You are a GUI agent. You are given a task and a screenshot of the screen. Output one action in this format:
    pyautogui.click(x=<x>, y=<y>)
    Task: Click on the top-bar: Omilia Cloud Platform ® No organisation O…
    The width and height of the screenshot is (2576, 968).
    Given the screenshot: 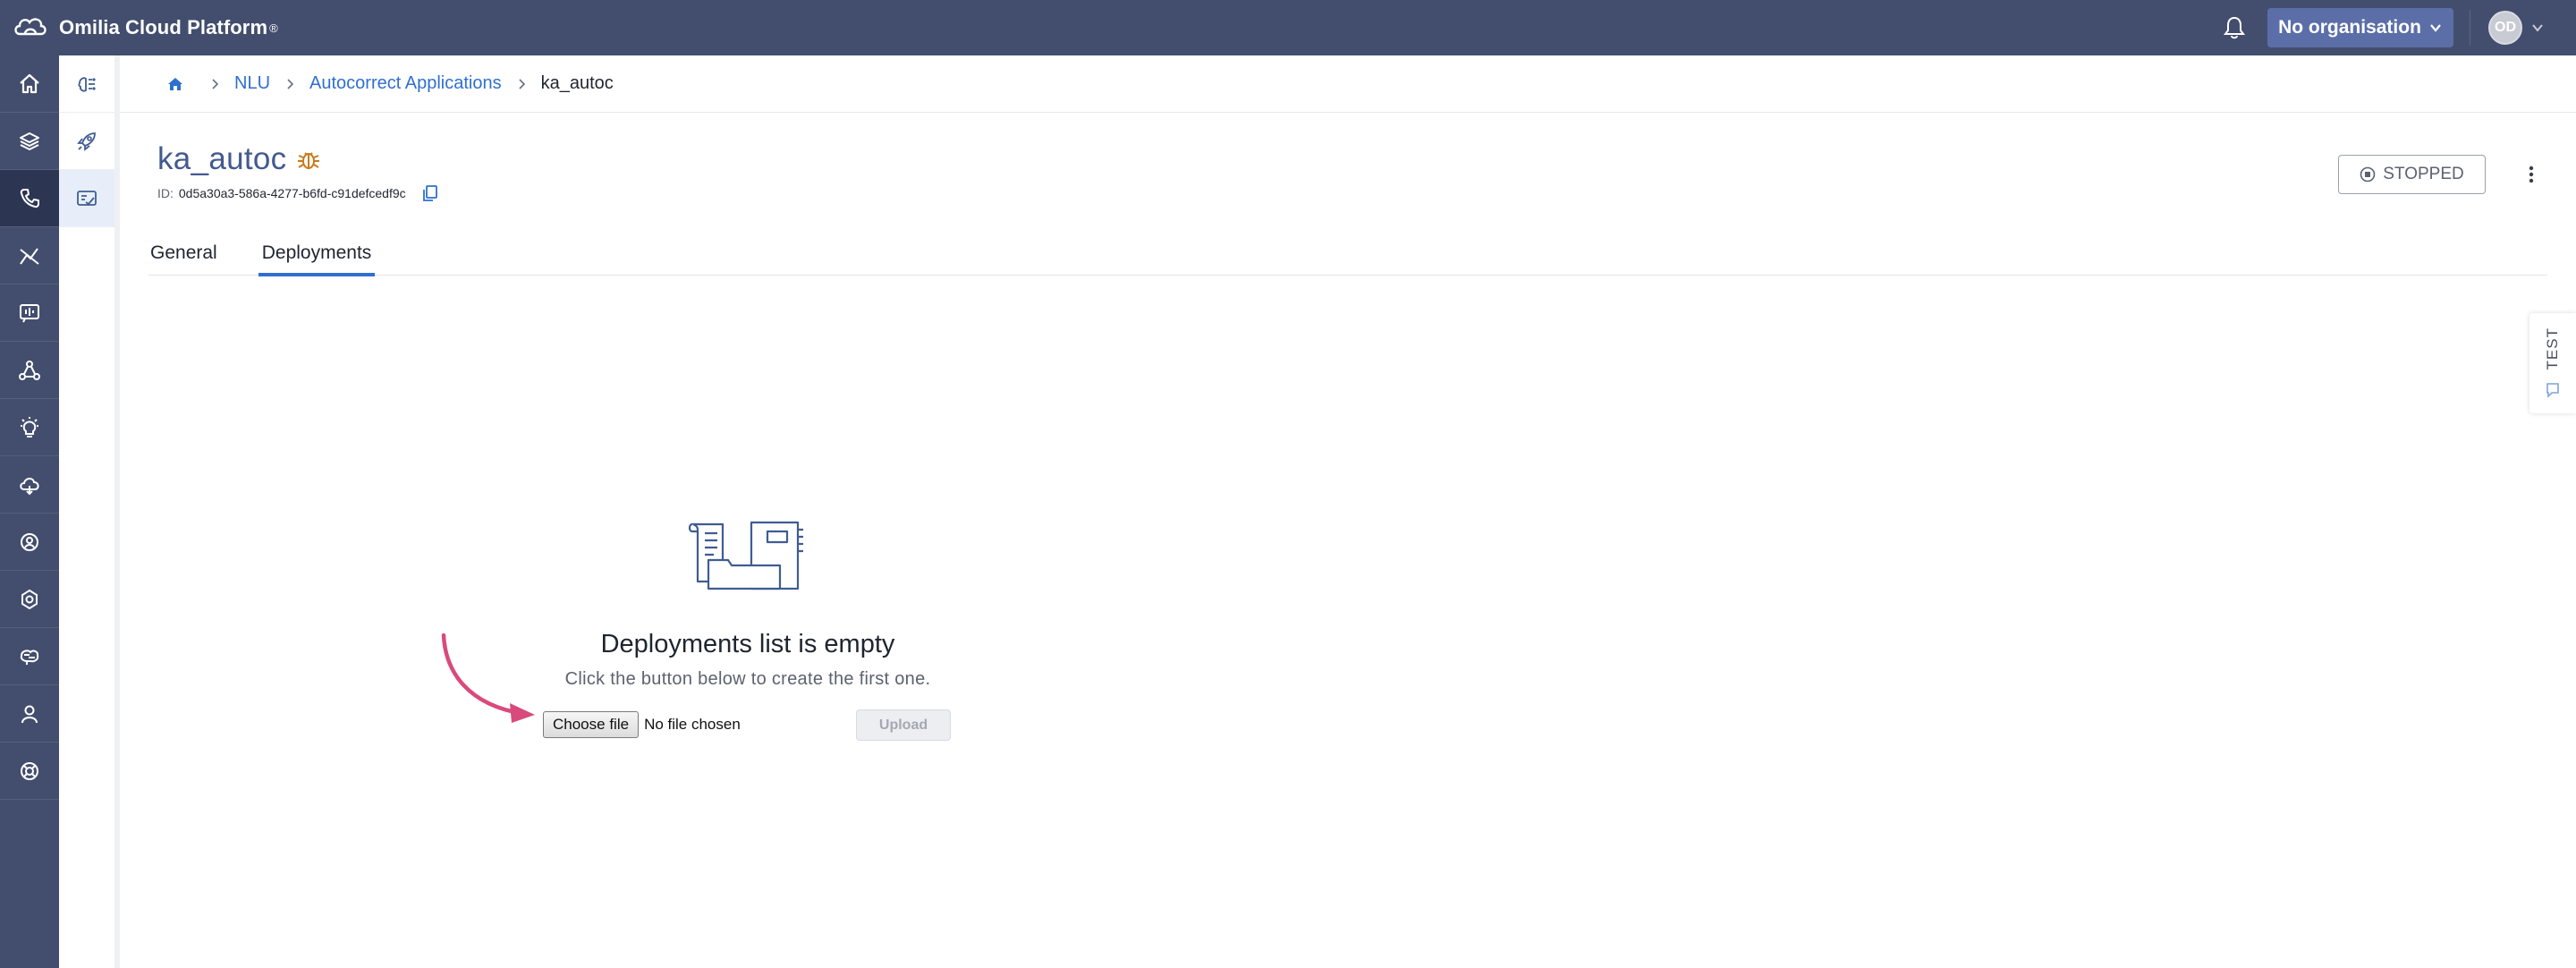 What is the action you would take?
    pyautogui.click(x=1288, y=27)
    